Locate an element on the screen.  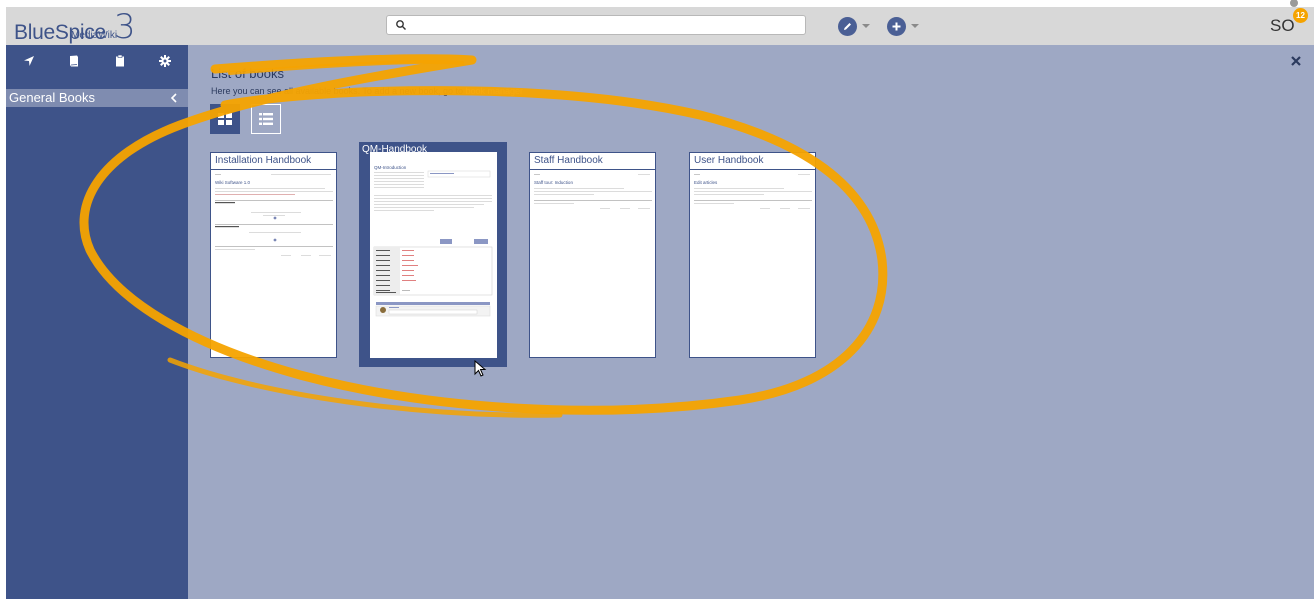
sidebar-section-label: General Books is located at coordinates (52, 97).